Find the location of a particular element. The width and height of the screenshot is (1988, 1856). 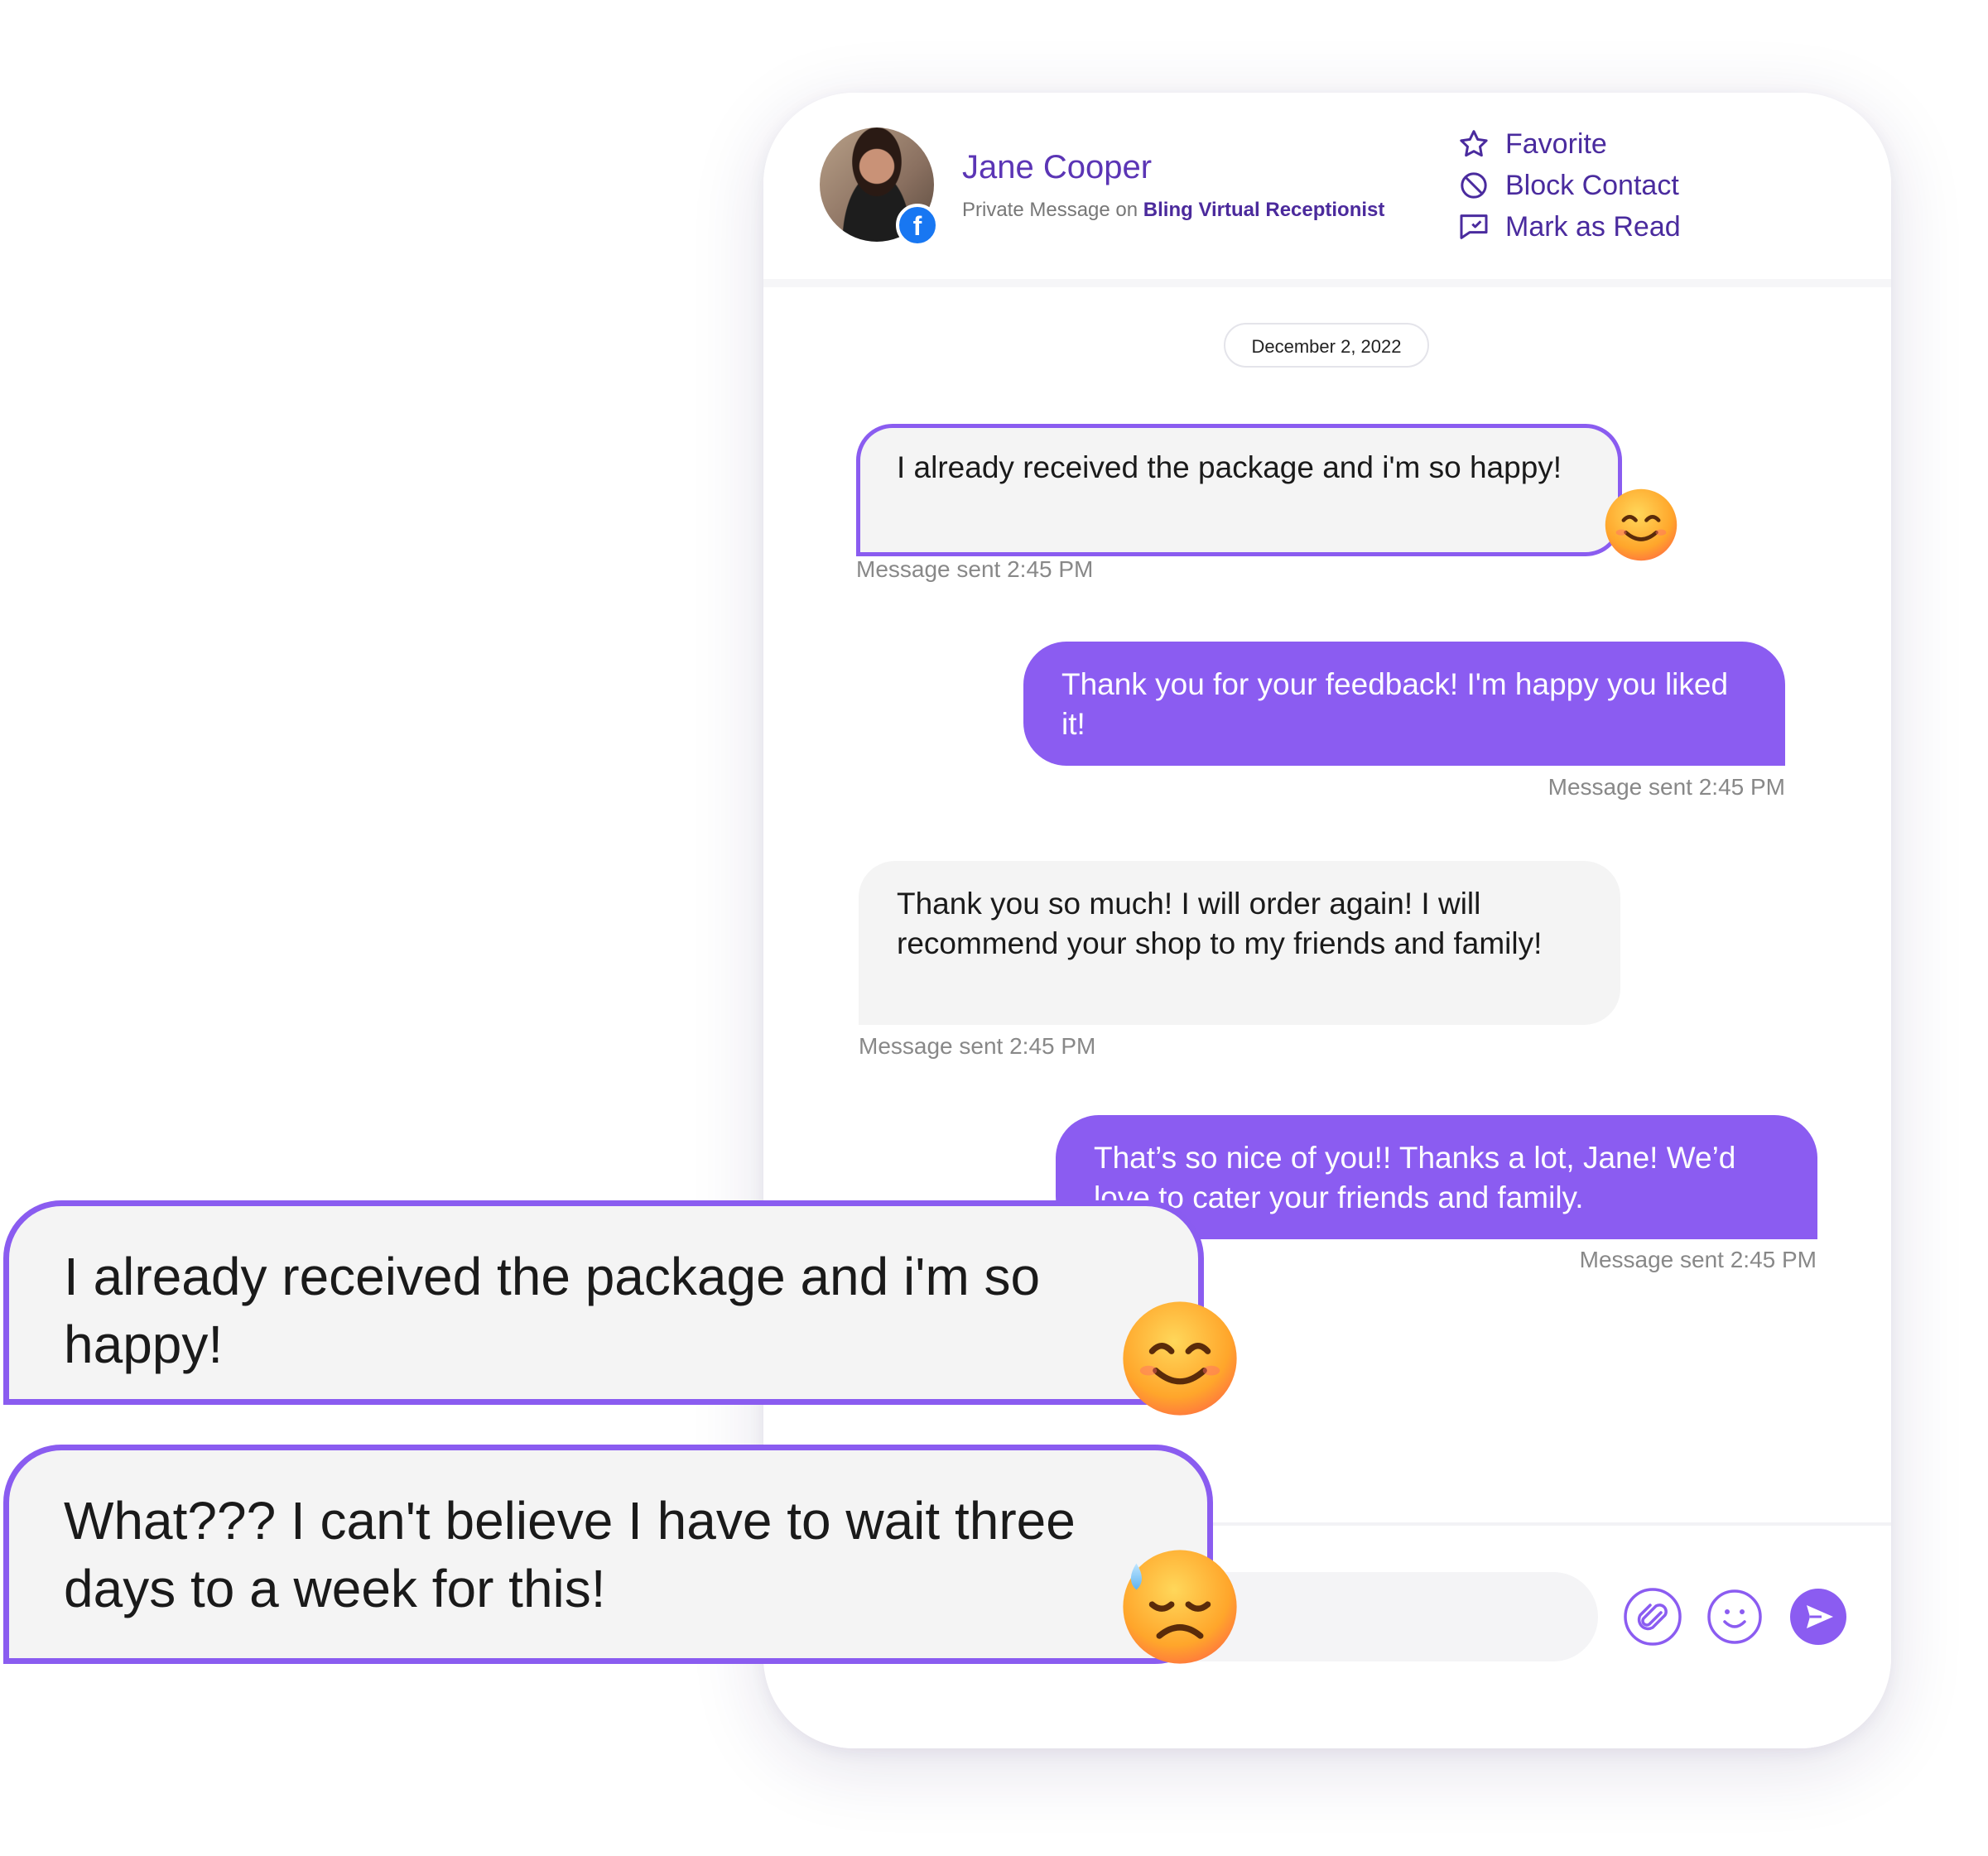

favorite-label: Favorite is located at coordinates (1556, 143).